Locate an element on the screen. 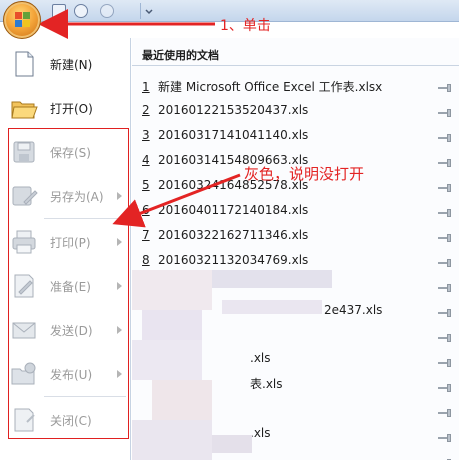  recent-document-item: 6 20160401172140184.xls is located at coordinates (292, 214).